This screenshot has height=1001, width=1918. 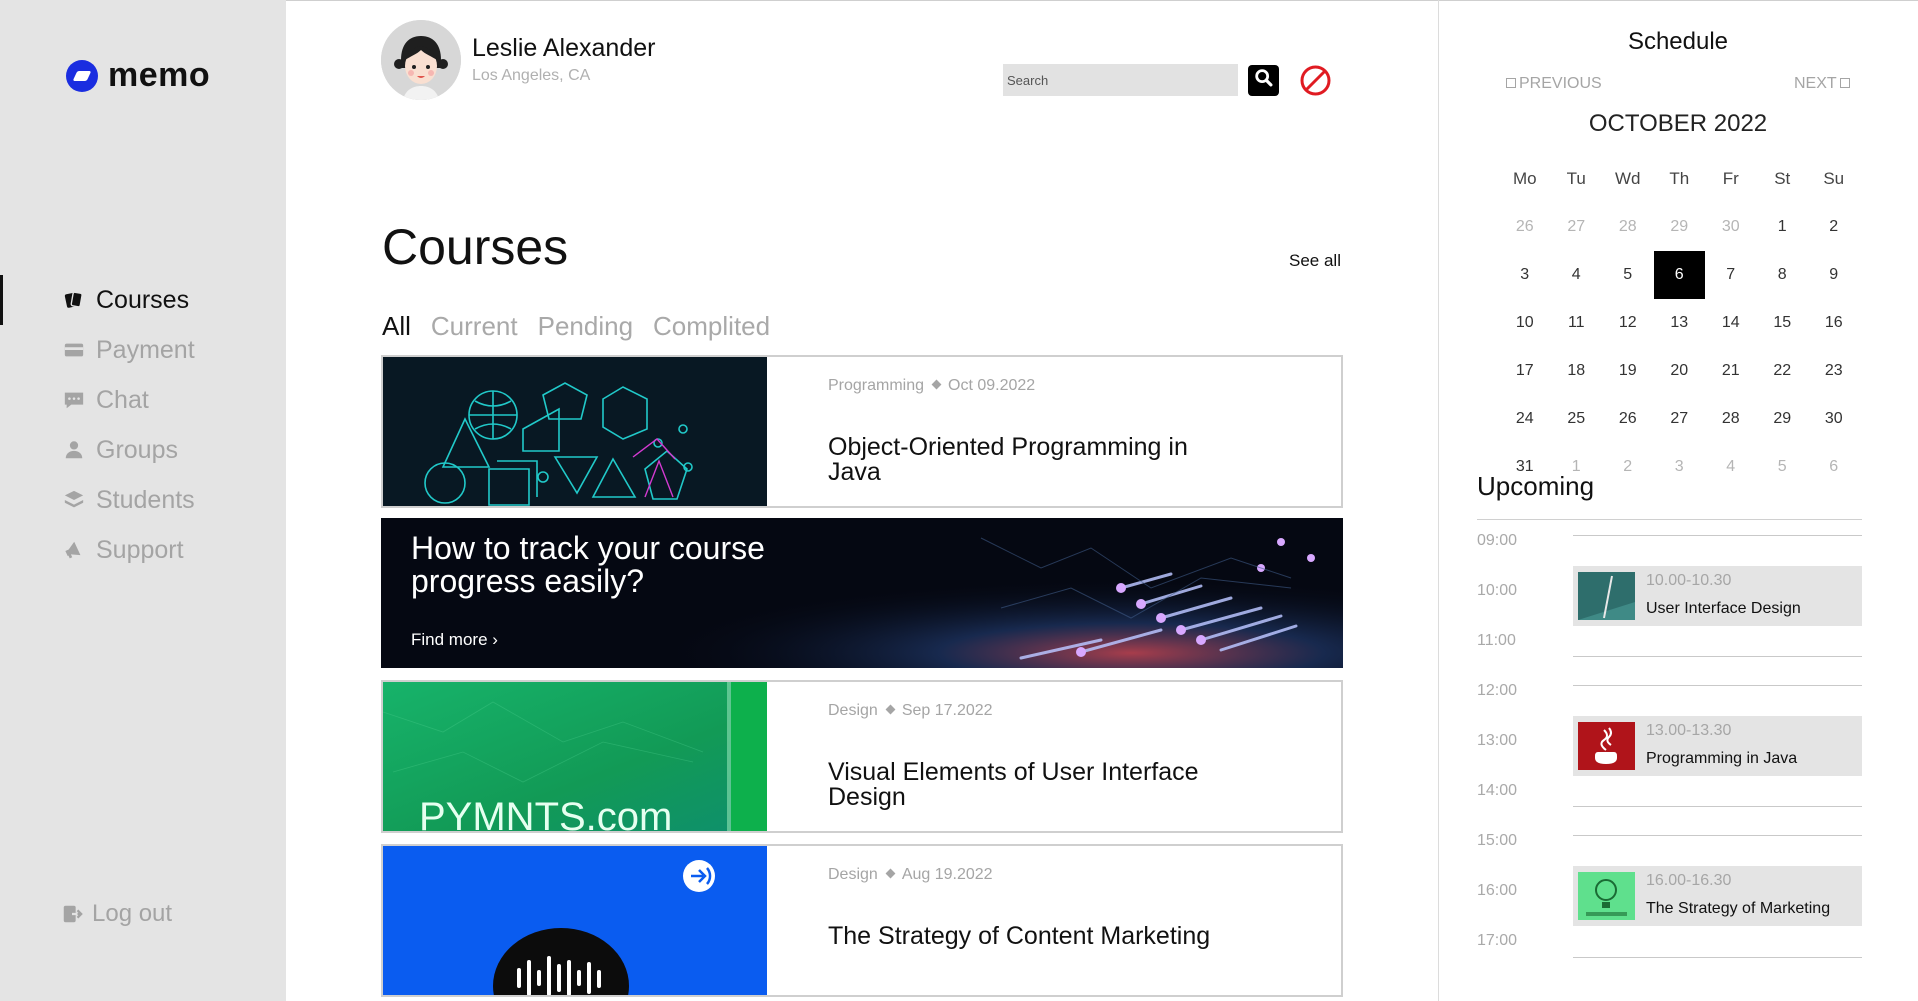 I want to click on avatar, so click(x=421, y=60).